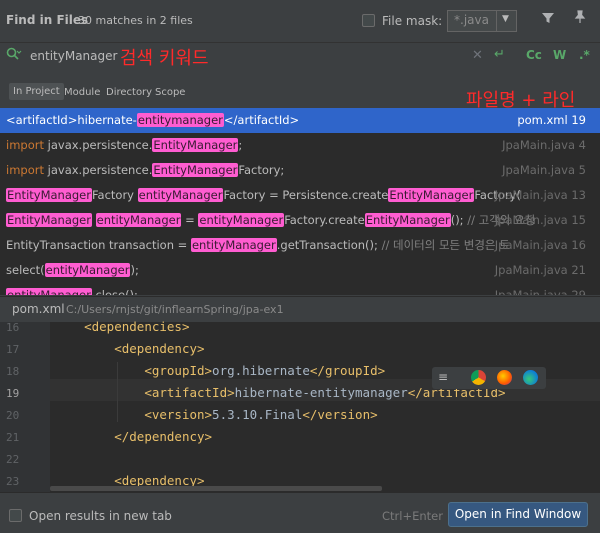  I want to click on clear-search-icon: ✕, so click(477, 55).